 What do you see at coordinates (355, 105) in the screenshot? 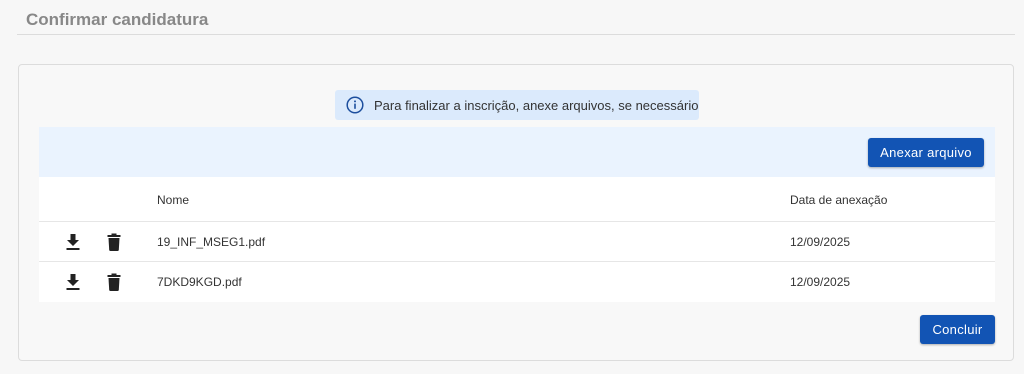
I see `info-icon` at bounding box center [355, 105].